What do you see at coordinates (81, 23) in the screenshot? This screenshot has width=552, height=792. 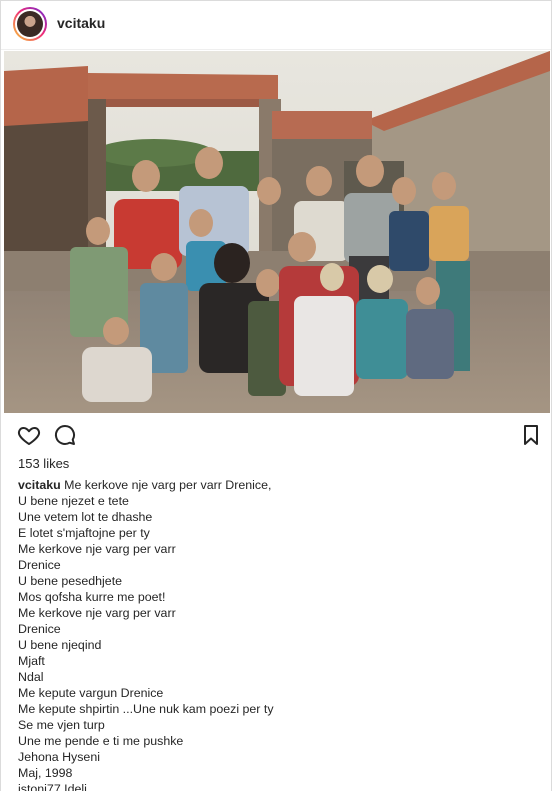 I see `post-username: vcitaku` at bounding box center [81, 23].